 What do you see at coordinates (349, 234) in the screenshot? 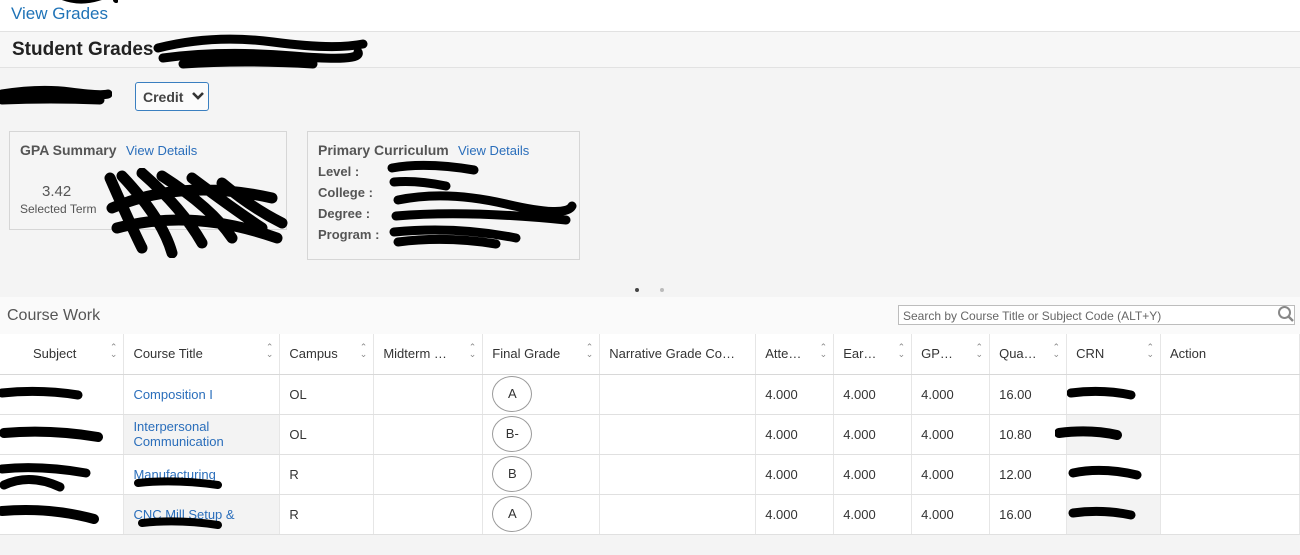
I see `curriculum-program-label: Program :` at bounding box center [349, 234].